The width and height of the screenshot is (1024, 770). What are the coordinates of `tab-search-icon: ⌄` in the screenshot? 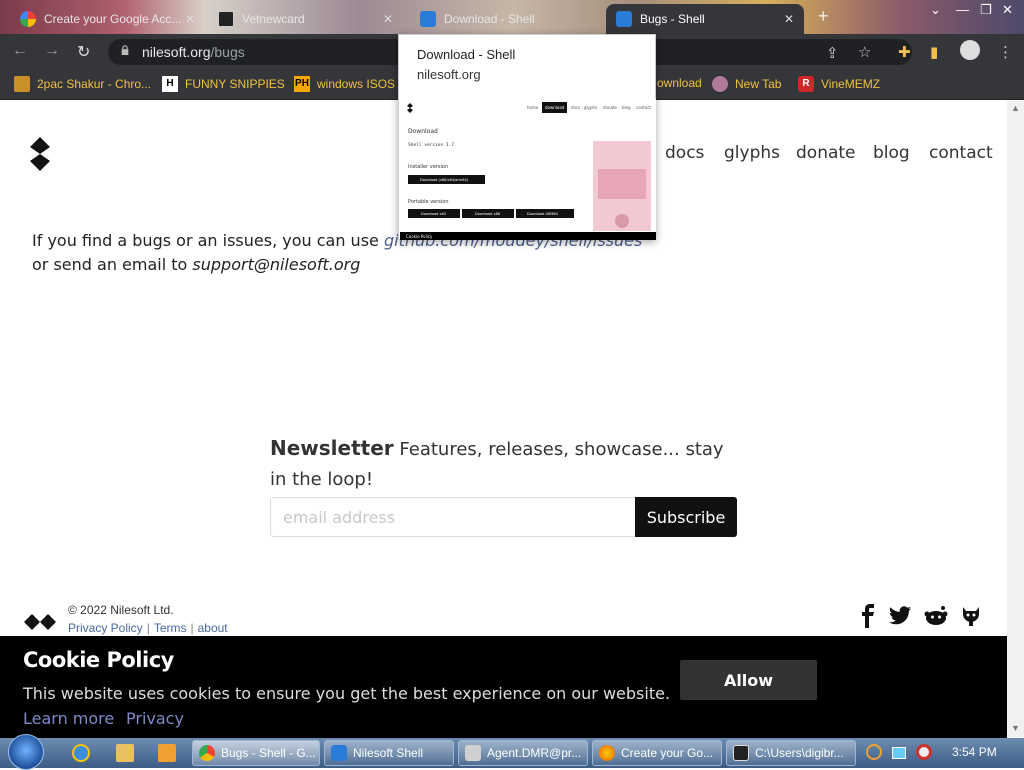 It's located at (935, 10).